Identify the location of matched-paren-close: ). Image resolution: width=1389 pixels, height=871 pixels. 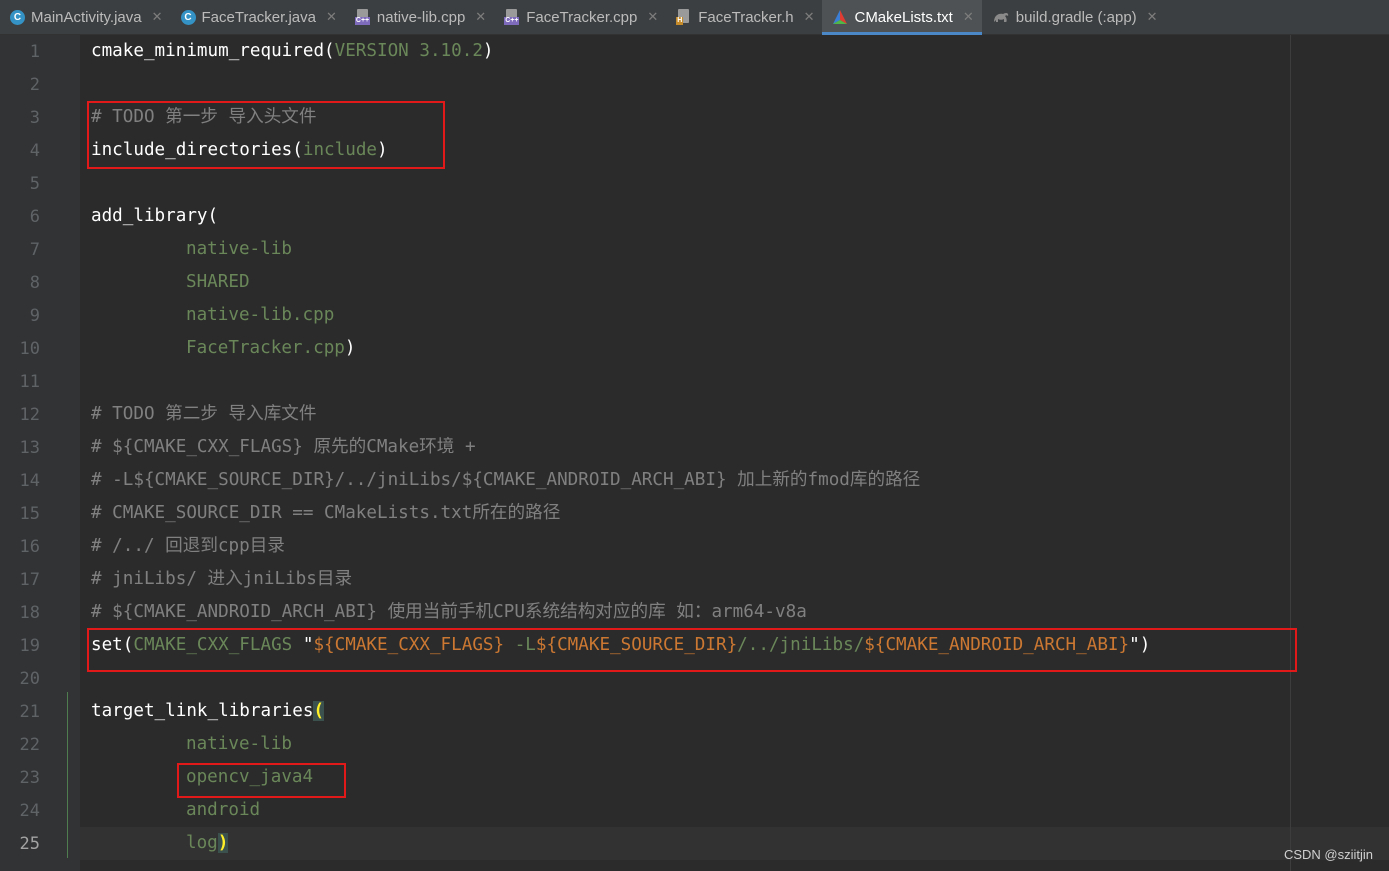
(223, 843).